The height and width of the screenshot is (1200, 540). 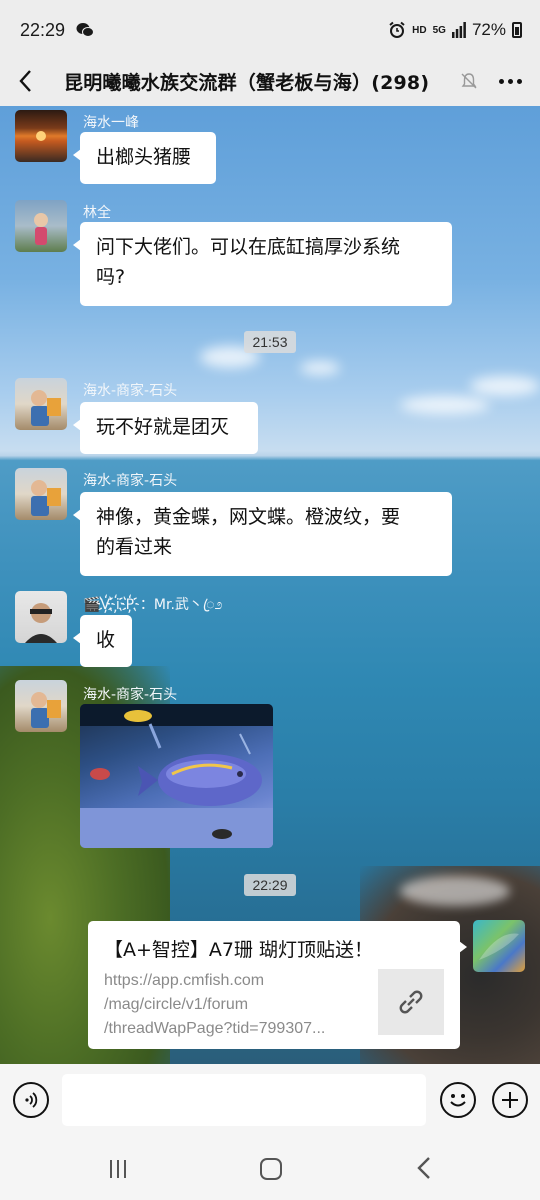 I want to click on message-input, so click(x=244, y=1100).